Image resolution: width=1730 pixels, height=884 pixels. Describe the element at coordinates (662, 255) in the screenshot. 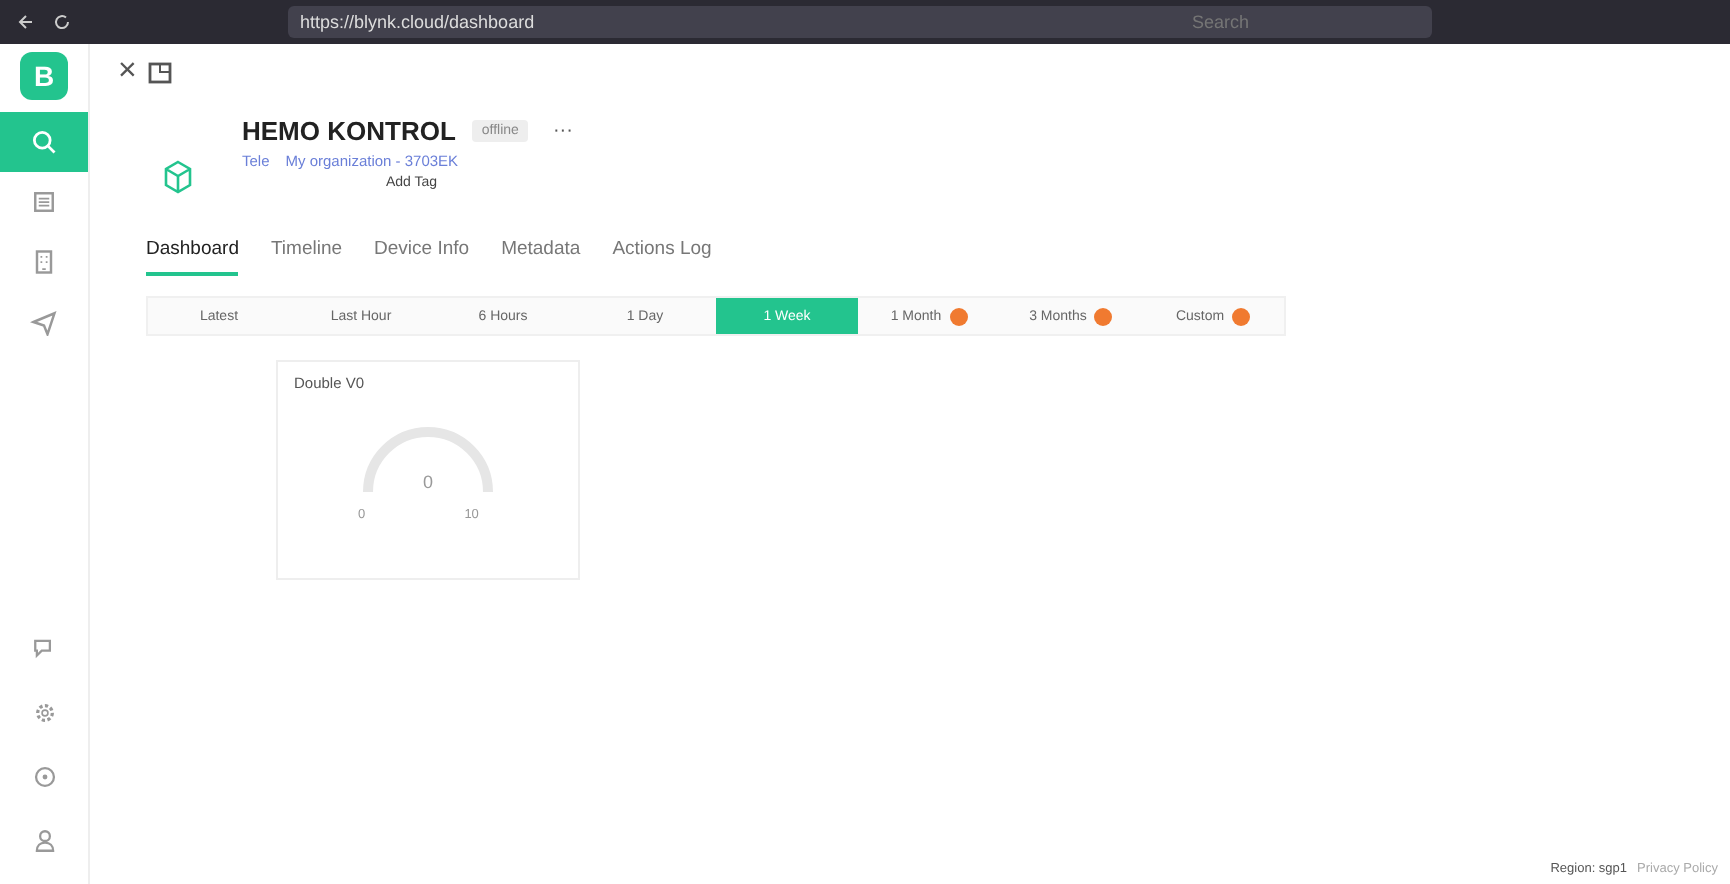

I see `tab: Actions Log` at that location.